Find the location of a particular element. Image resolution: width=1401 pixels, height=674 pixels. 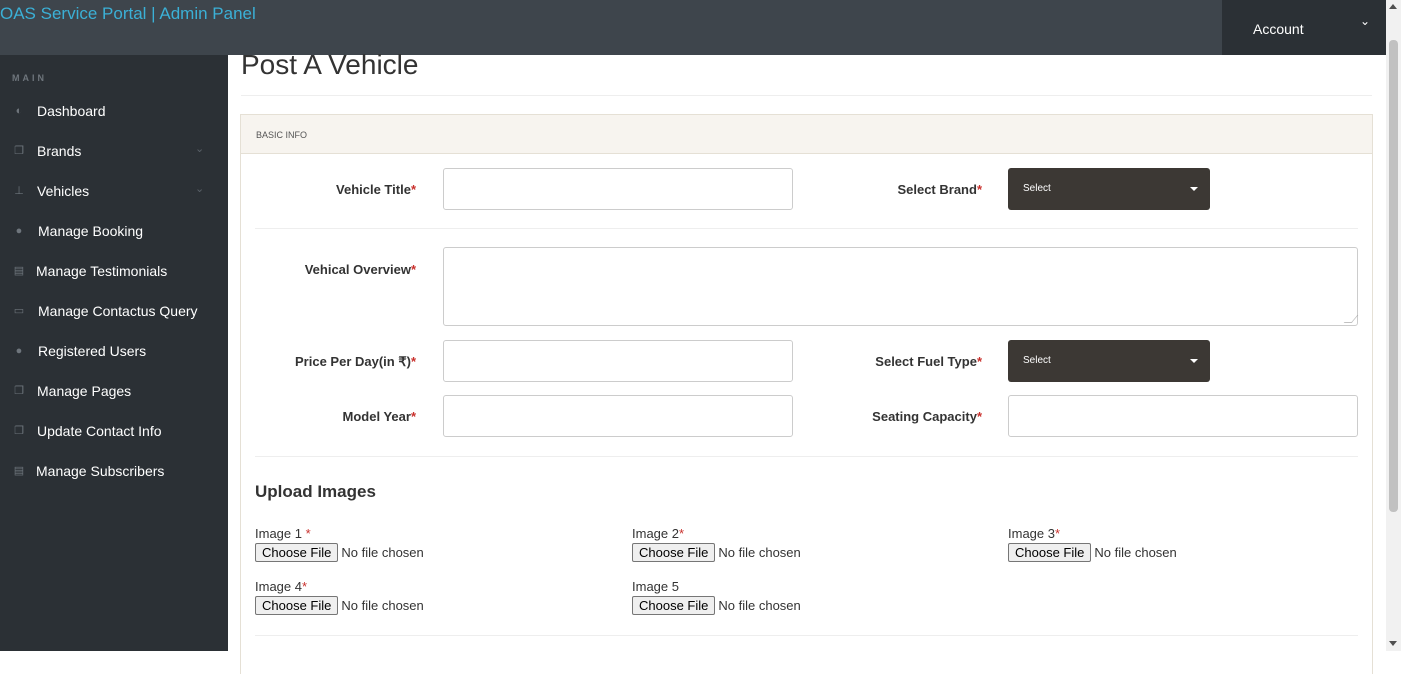

seating-capacity-input is located at coordinates (1183, 416).